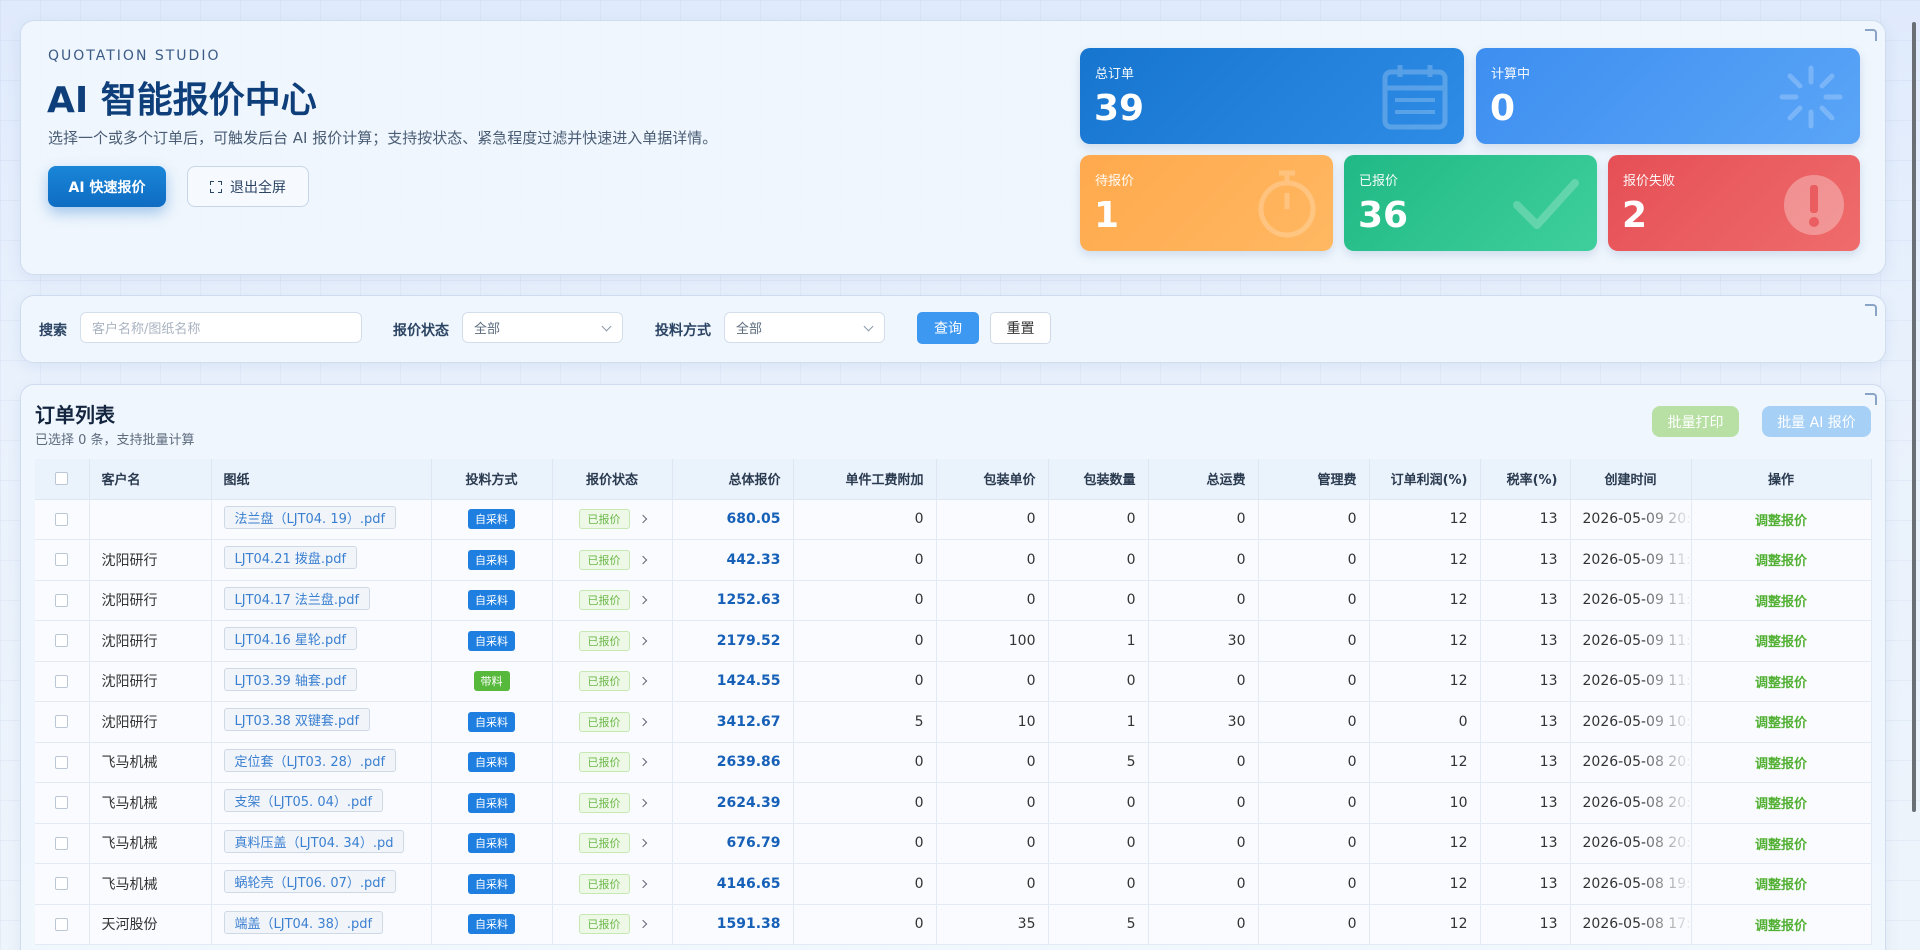  Describe the element at coordinates (1206, 203) in the screenshot. I see `stat-card-pending: 待报价 1` at that location.